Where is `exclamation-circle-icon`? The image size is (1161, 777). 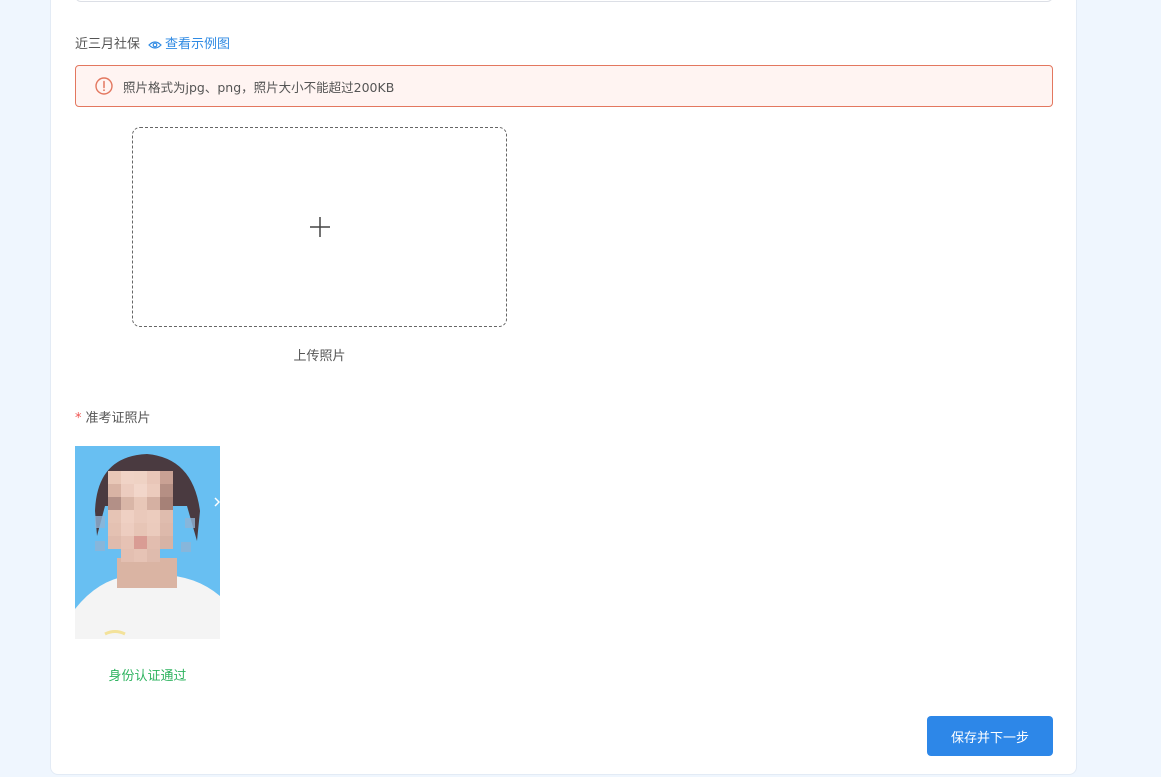
exclamation-circle-icon is located at coordinates (104, 86).